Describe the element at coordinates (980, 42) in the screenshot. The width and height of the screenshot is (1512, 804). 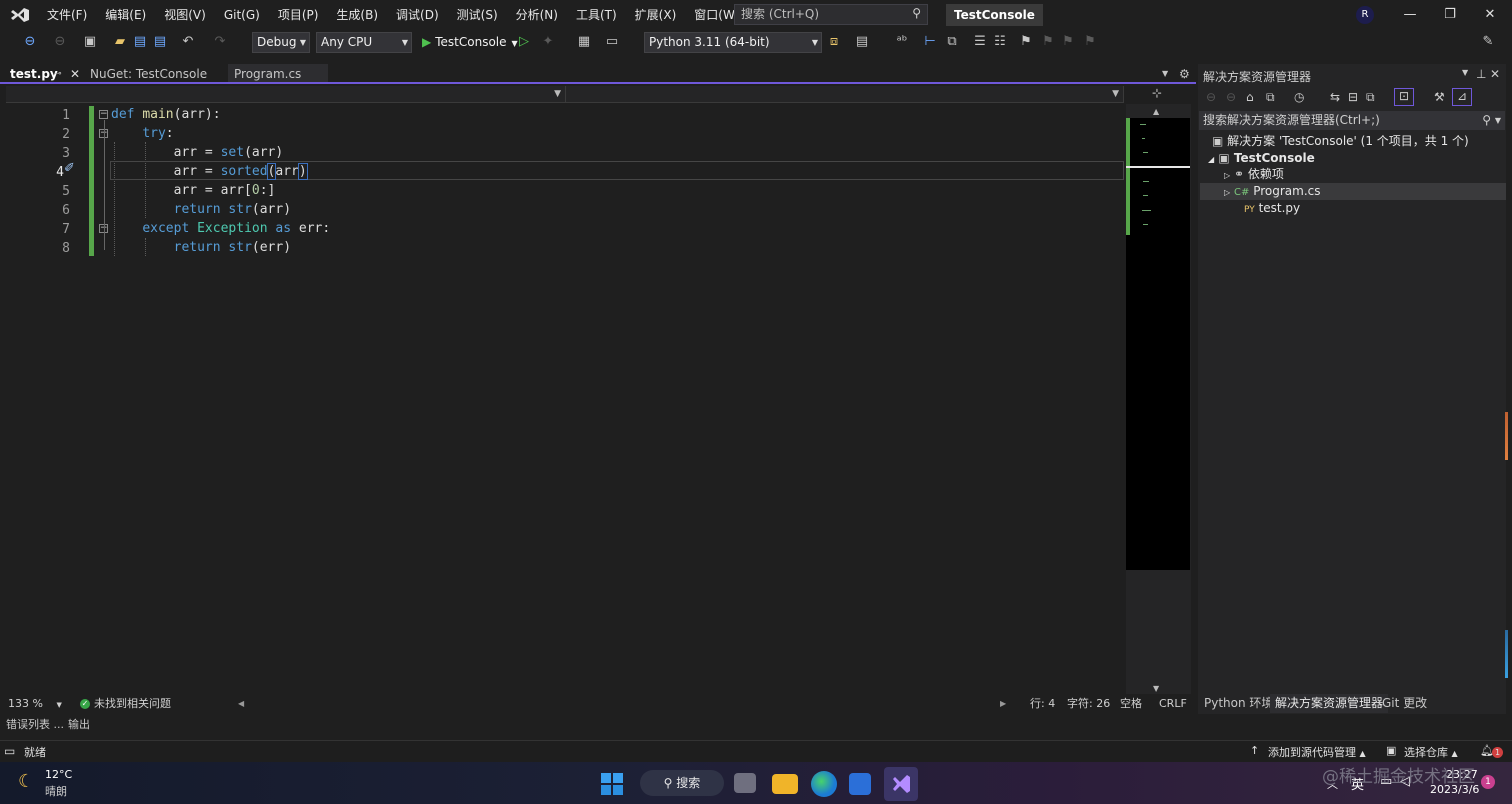
I see `comment-icon: ☰` at that location.